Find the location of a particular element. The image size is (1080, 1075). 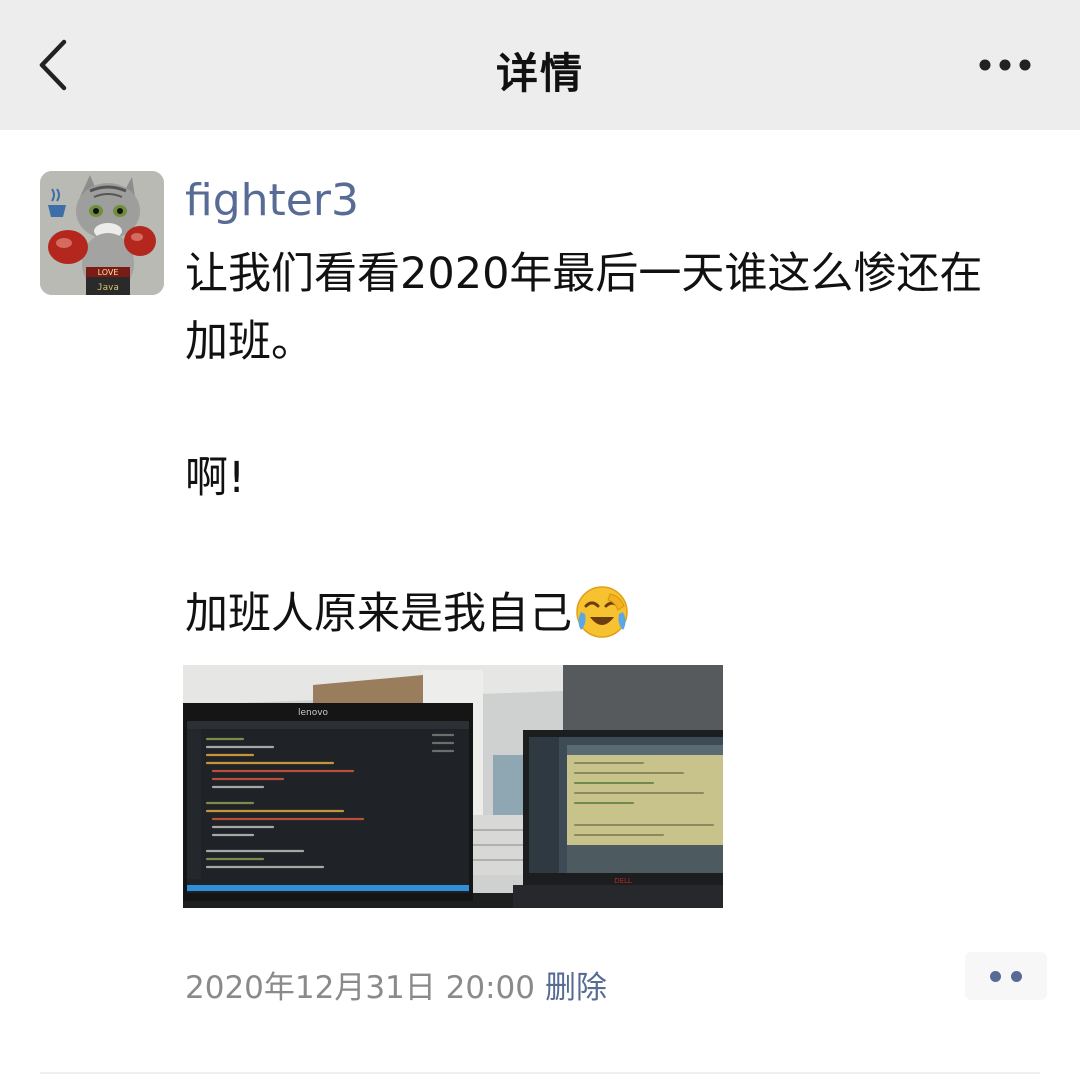

more-horizontal-icon is located at coordinates (1005, 65).